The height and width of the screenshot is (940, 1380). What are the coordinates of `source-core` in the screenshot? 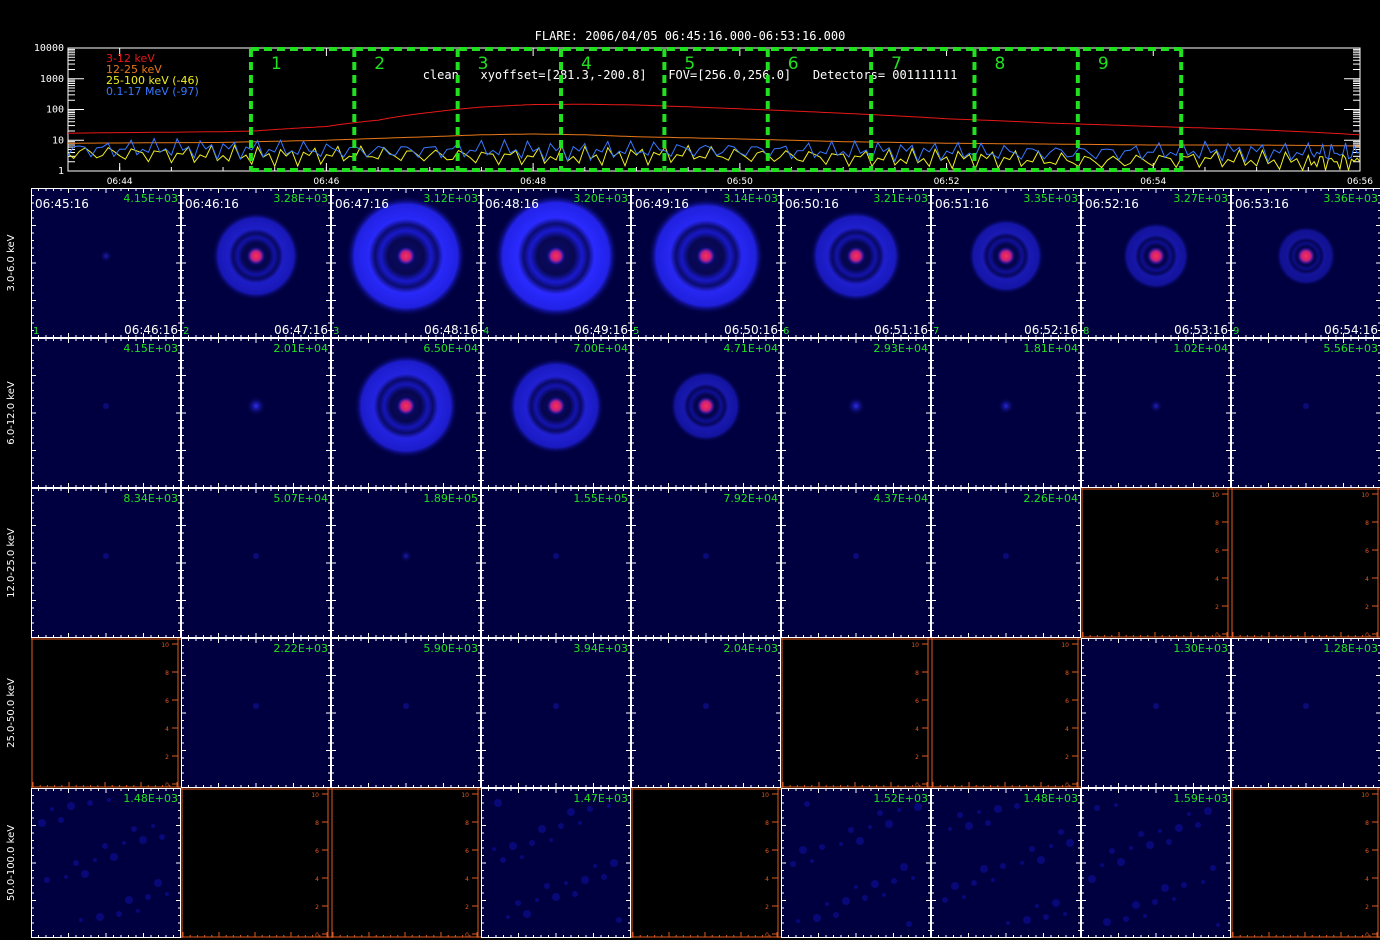 It's located at (556, 406).